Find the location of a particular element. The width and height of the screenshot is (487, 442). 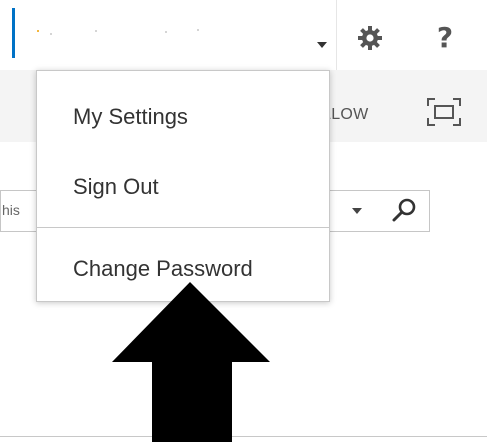

focus-on-content-button is located at coordinates (444, 112).